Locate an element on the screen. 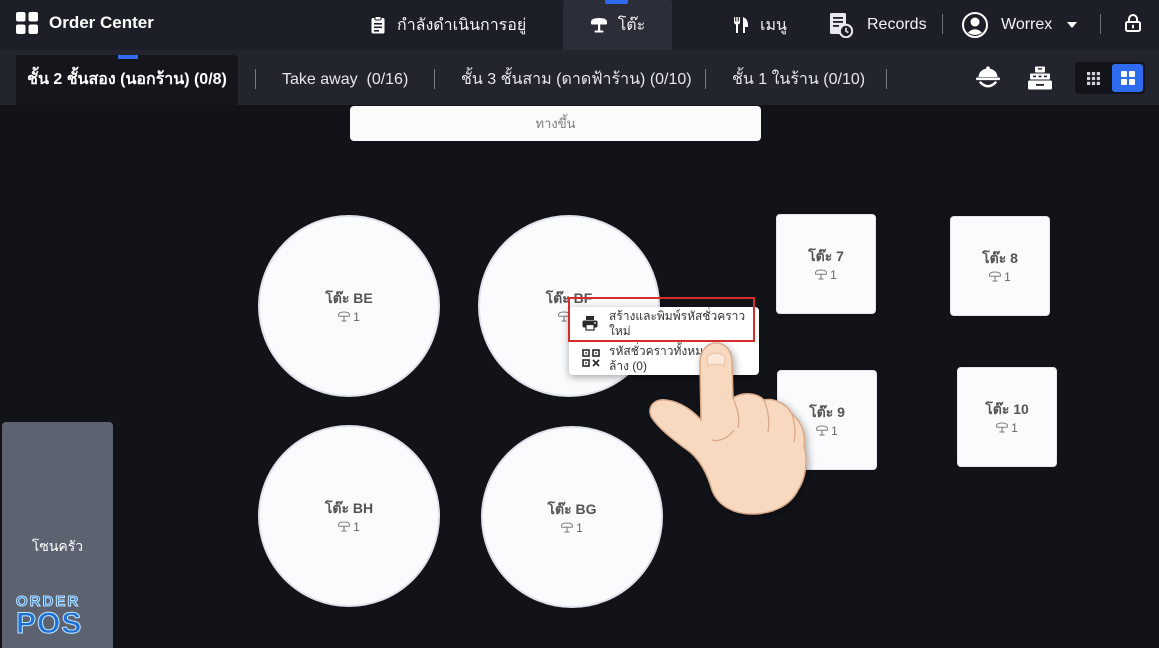  tab-label: Records is located at coordinates (897, 24).